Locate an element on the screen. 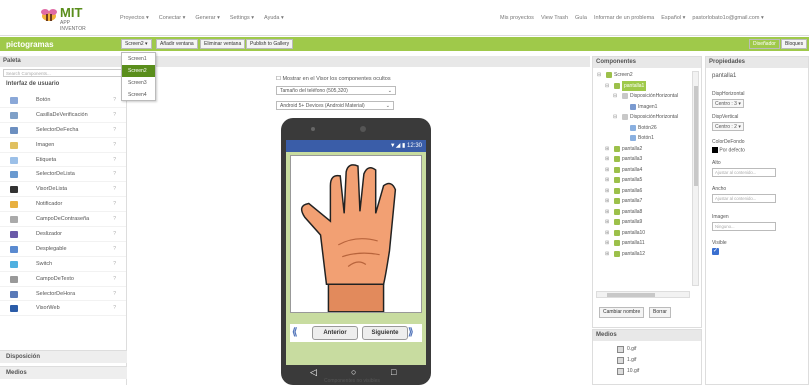 The height and width of the screenshot is (385, 809). components-vertical-scrollbar is located at coordinates (695, 178).